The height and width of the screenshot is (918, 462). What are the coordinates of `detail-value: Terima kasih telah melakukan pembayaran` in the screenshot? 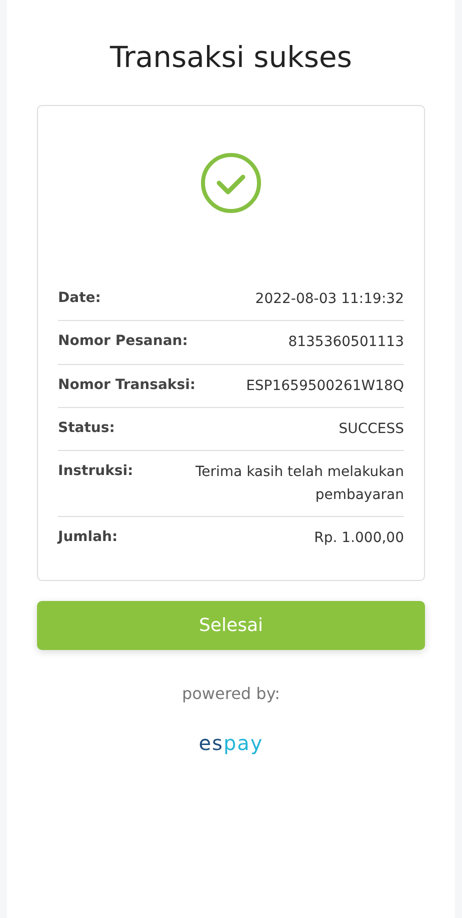 It's located at (299, 484).